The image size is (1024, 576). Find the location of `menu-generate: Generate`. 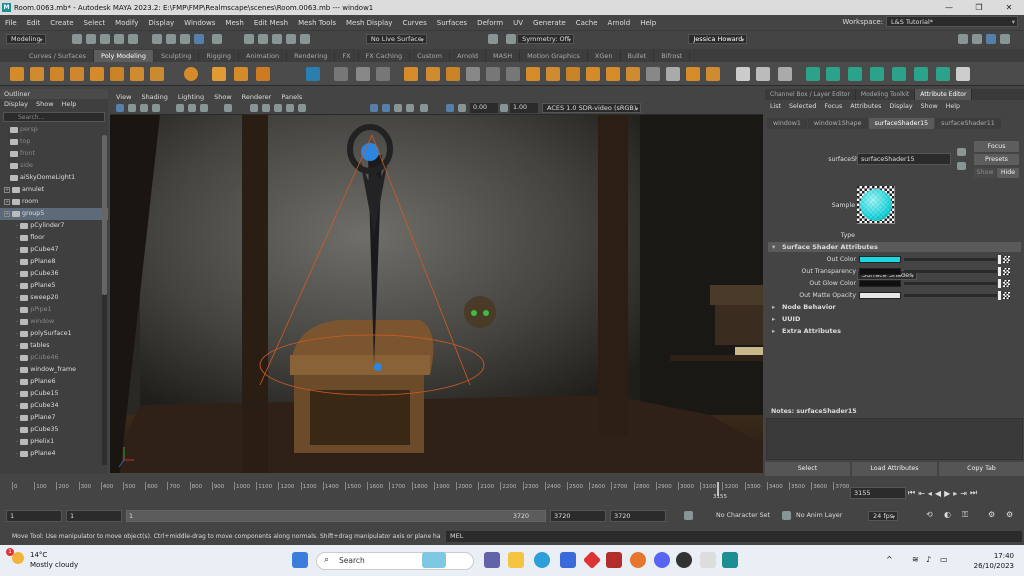

menu-generate: Generate is located at coordinates (549, 23).